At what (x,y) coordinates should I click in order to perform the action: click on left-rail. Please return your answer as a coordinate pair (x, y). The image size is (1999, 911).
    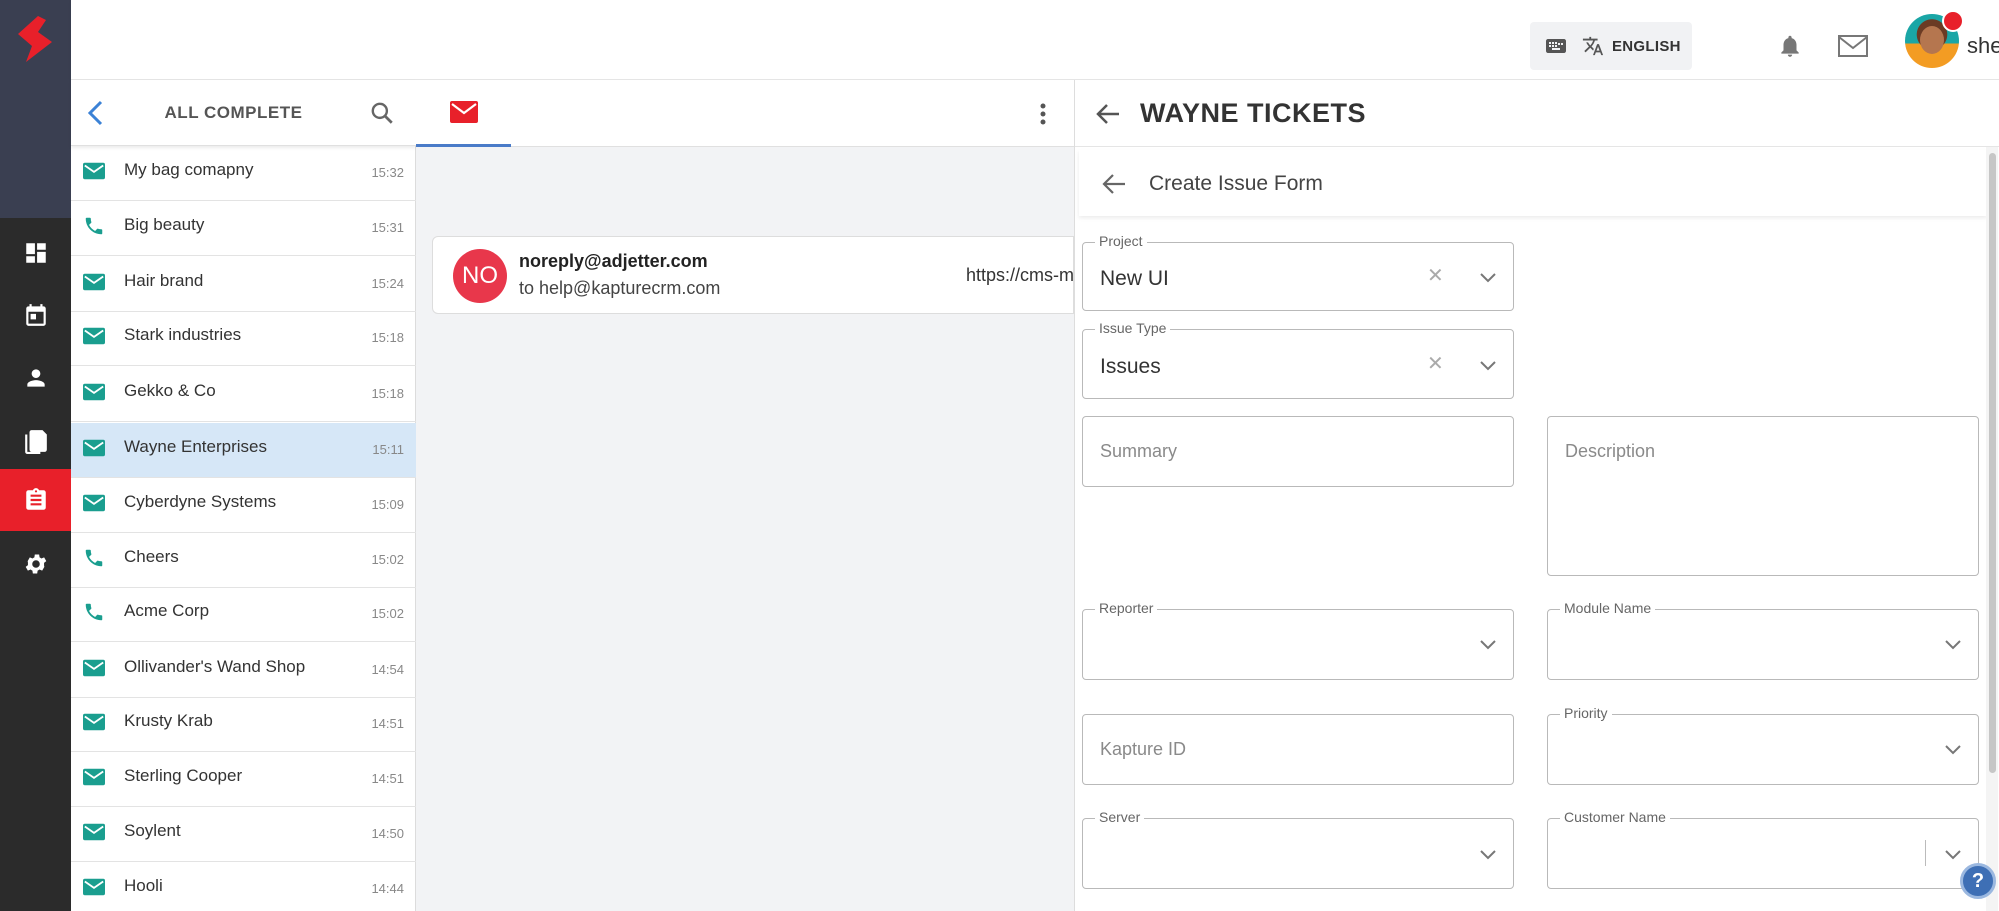
    Looking at the image, I should click on (35, 455).